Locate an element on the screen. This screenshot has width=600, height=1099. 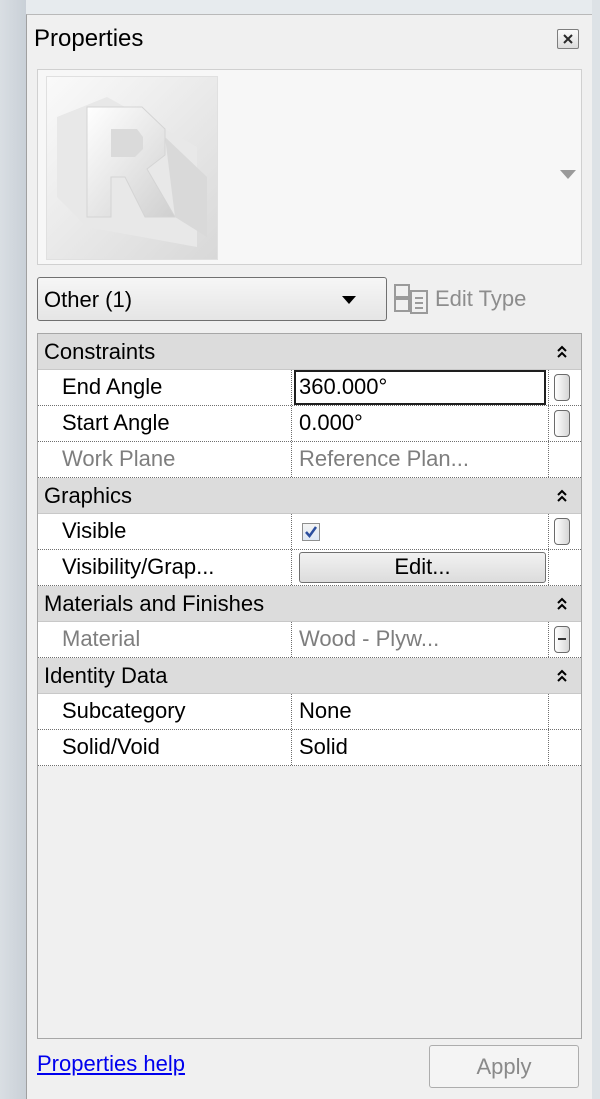
property-row-end-angle: End Angle 360.000° is located at coordinates (309, 388).